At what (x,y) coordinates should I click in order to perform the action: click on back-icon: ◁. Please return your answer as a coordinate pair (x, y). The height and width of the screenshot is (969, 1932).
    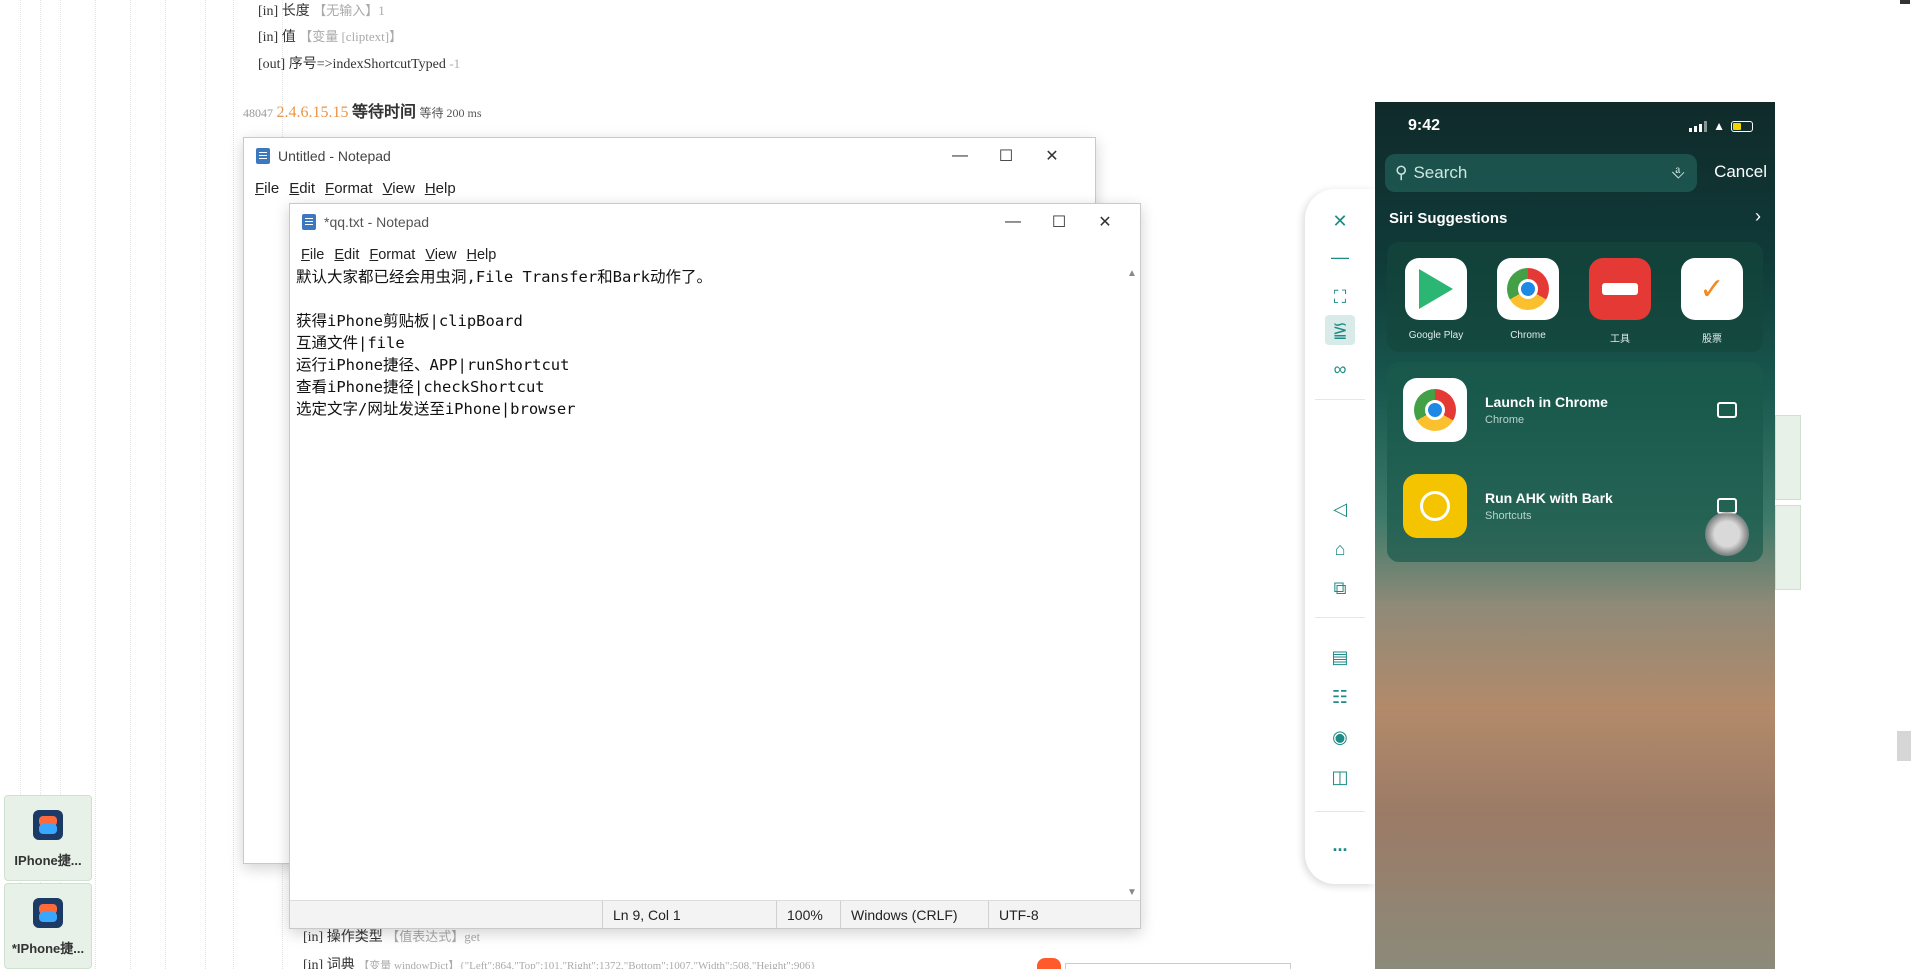
    Looking at the image, I should click on (1340, 509).